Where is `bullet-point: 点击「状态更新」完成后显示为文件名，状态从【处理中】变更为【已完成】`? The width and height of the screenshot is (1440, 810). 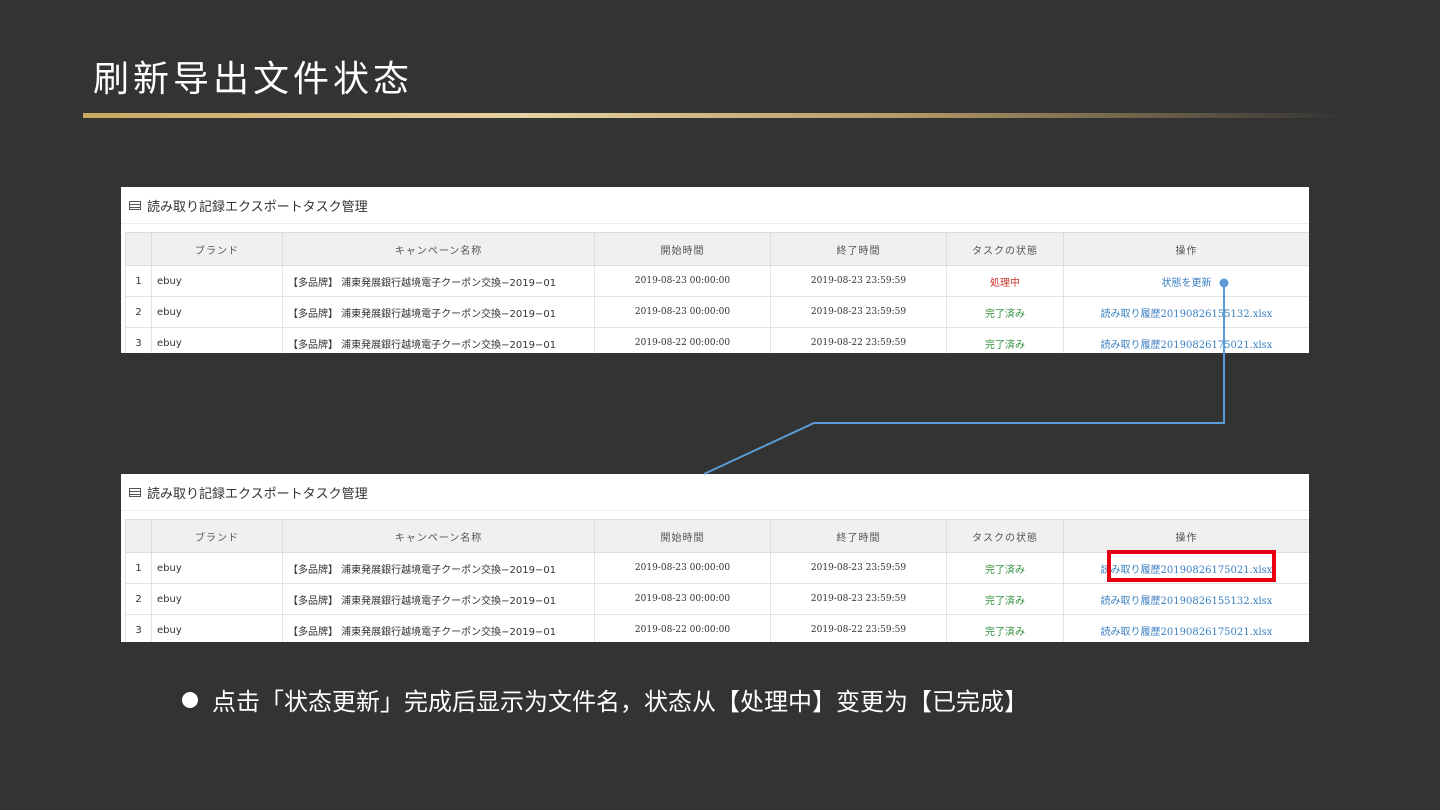
bullet-point: 点击「状态更新」完成后显示为文件名，状态从【处理中】变更为【已完成】 is located at coordinates (605, 699).